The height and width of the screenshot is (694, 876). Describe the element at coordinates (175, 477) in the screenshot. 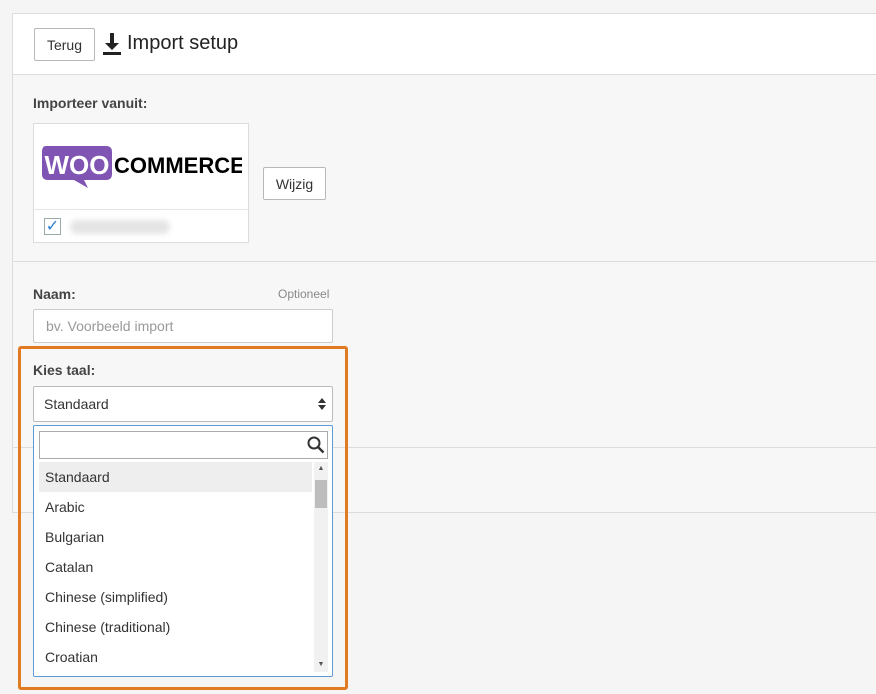

I see `language-option-standaard: Standaard` at that location.